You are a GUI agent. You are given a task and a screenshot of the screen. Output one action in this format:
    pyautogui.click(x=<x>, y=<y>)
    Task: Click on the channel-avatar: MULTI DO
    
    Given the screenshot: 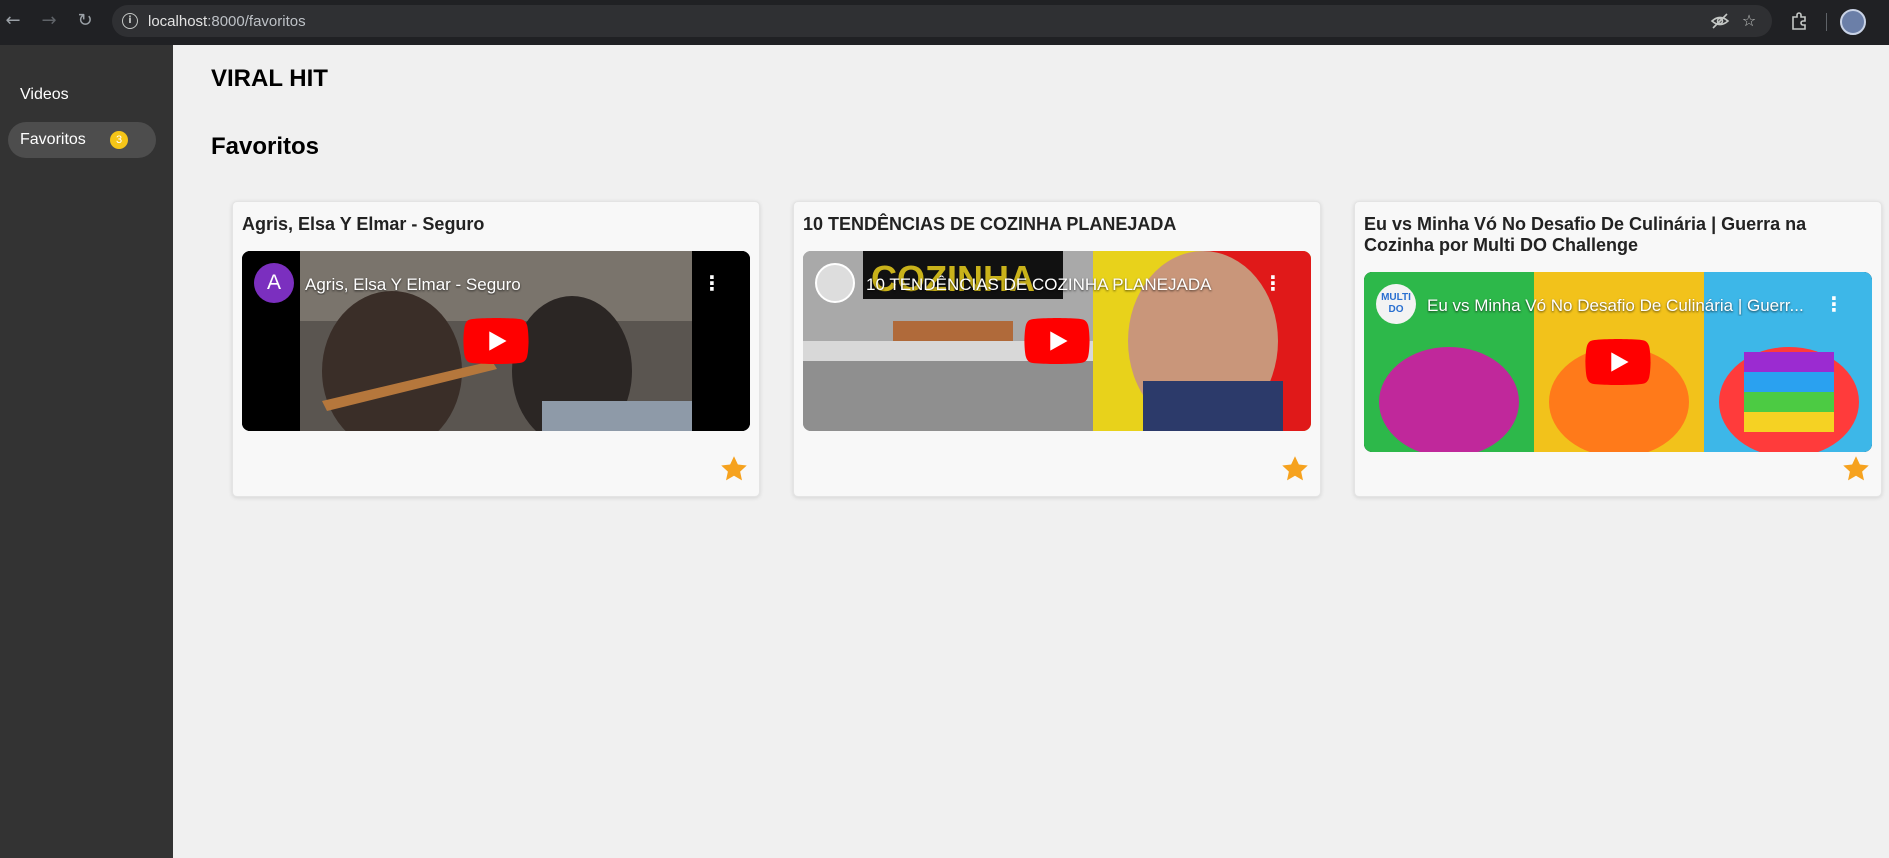 What is the action you would take?
    pyautogui.click(x=1396, y=304)
    